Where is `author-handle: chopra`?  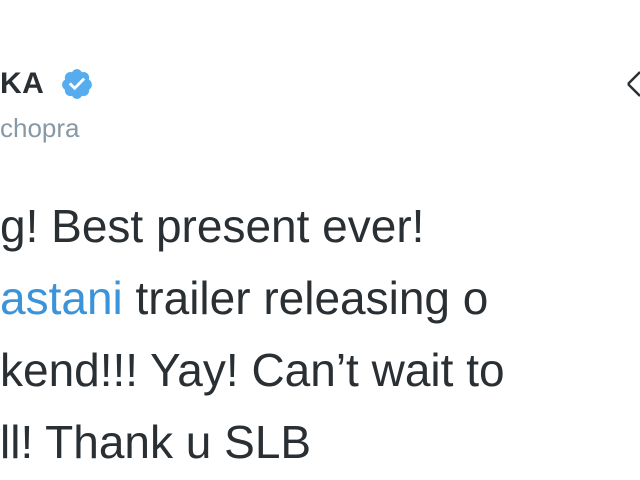
author-handle: chopra is located at coordinates (40, 128).